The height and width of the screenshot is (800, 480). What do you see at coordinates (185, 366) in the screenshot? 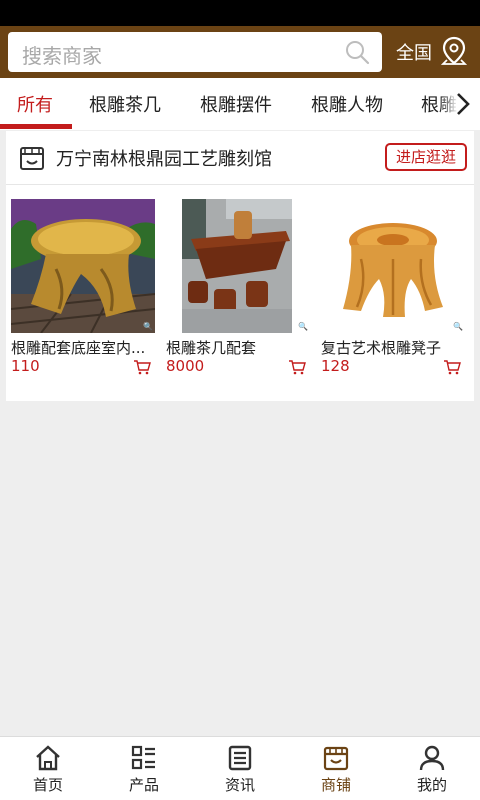
I see `product-price: 8000` at bounding box center [185, 366].